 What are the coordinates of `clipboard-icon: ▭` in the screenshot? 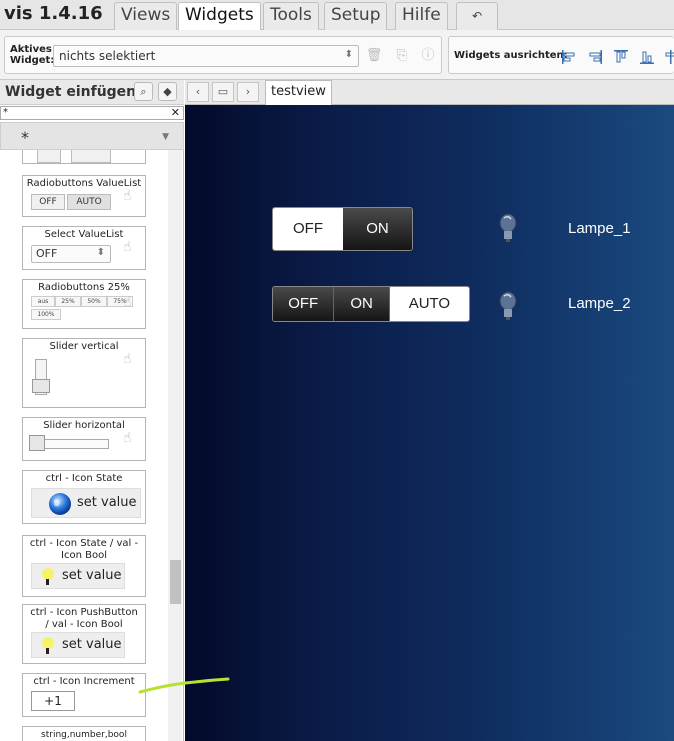 It's located at (223, 91).